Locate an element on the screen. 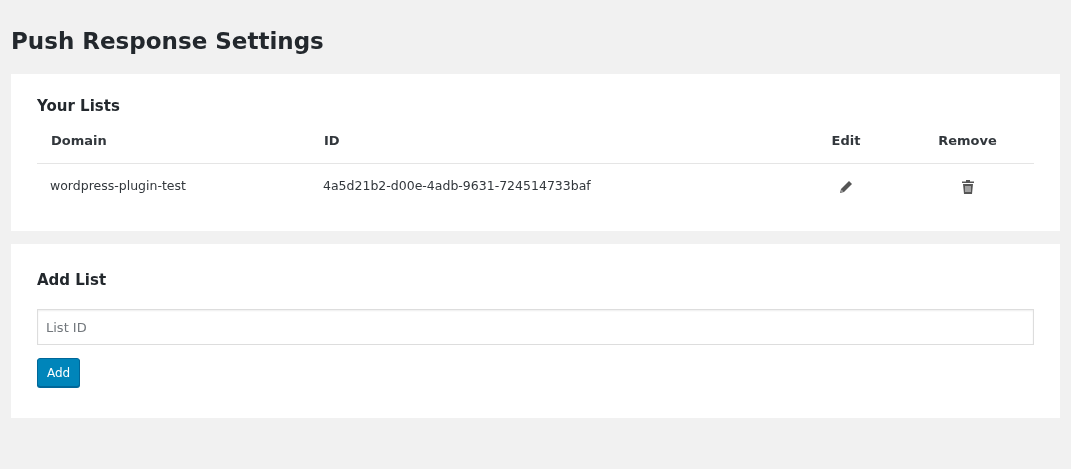  section-heading: Add List is located at coordinates (72, 280).